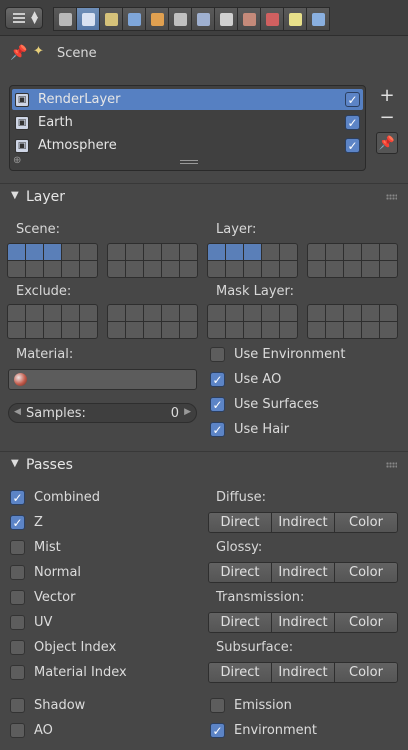 This screenshot has width=408, height=750. Describe the element at coordinates (240, 672) in the screenshot. I see `subsurface-direct-button: Direct` at that location.